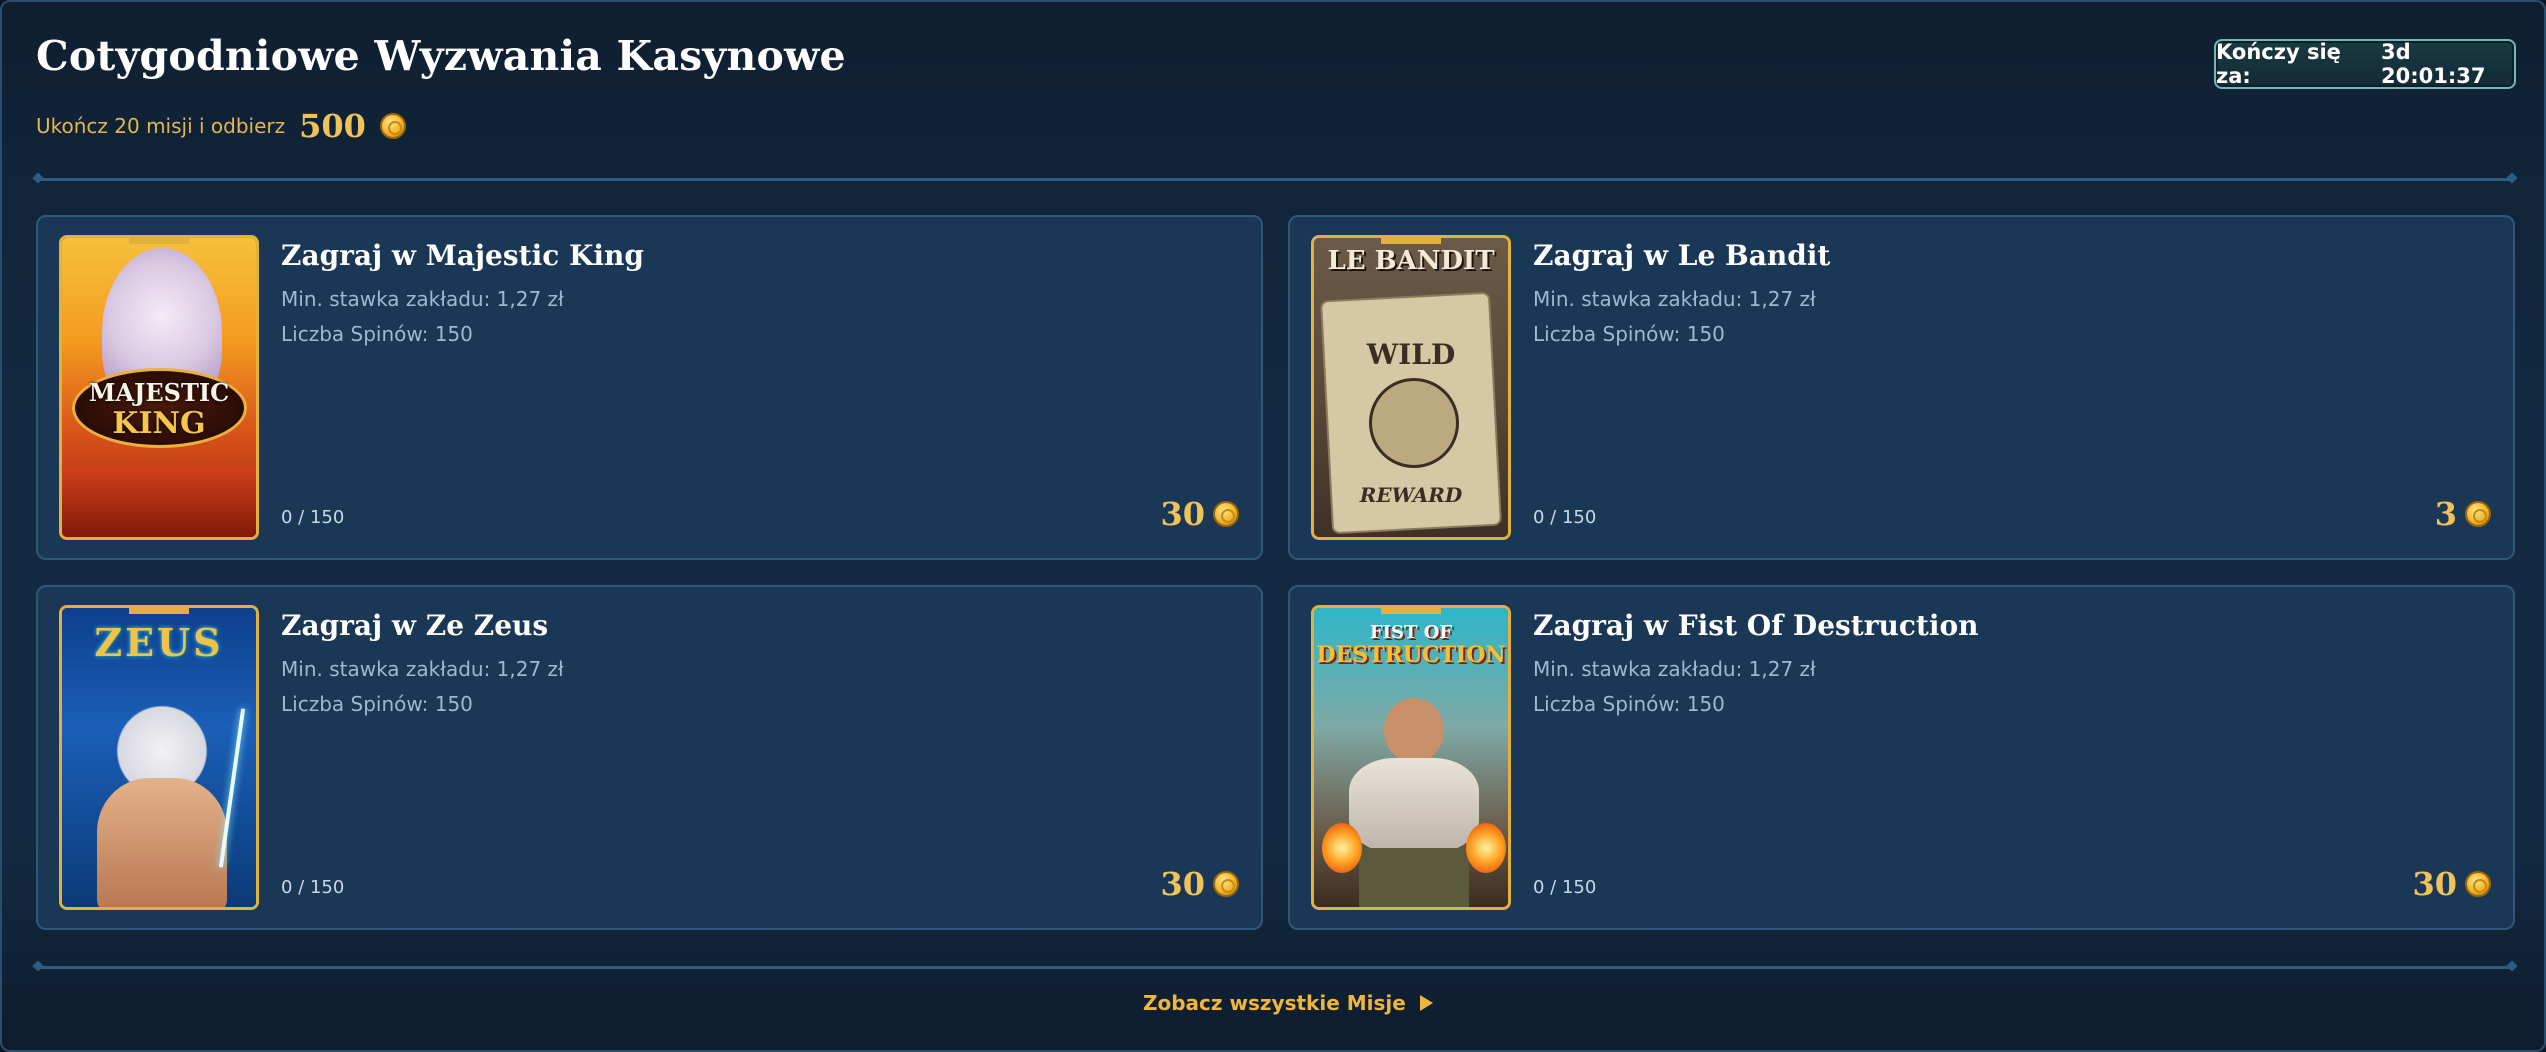 The height and width of the screenshot is (1052, 2546). Describe the element at coordinates (1756, 625) in the screenshot. I see `mission-title: Zagraj w Fist Of Destruction` at that location.